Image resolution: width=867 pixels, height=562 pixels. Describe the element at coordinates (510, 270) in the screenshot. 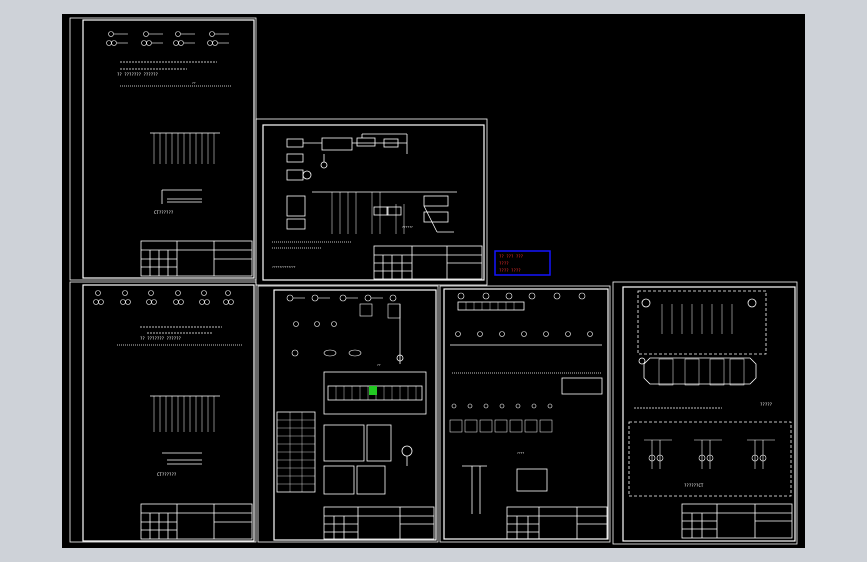

I see `stamp-line-3: ???? ????` at that location.